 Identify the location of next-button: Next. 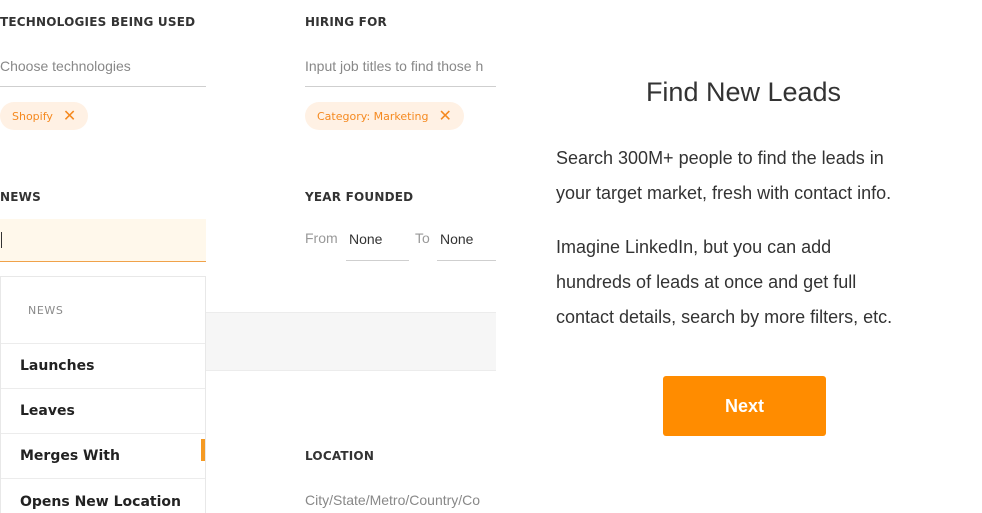
(744, 406).